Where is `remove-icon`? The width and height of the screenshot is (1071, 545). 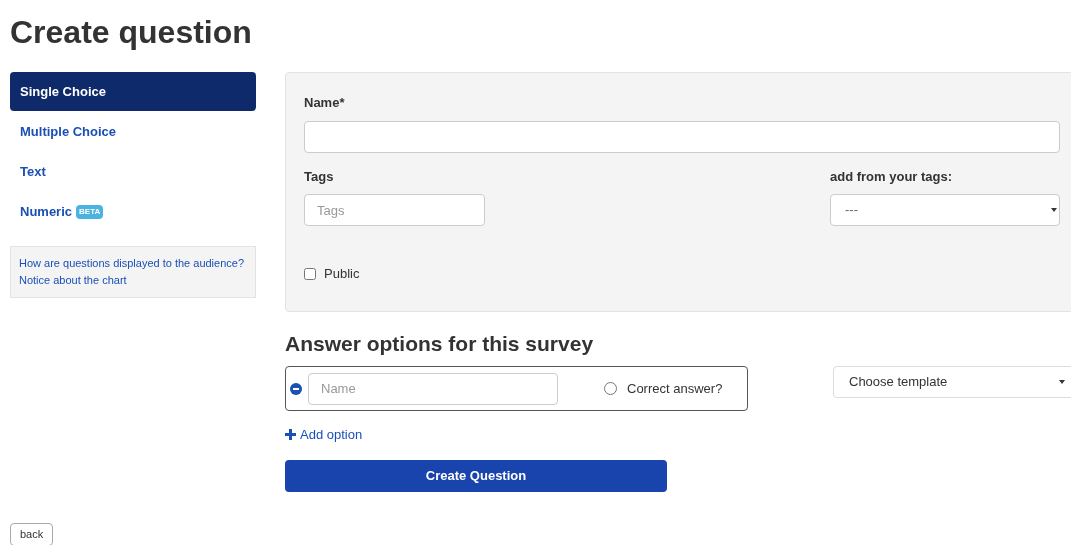 remove-icon is located at coordinates (296, 388).